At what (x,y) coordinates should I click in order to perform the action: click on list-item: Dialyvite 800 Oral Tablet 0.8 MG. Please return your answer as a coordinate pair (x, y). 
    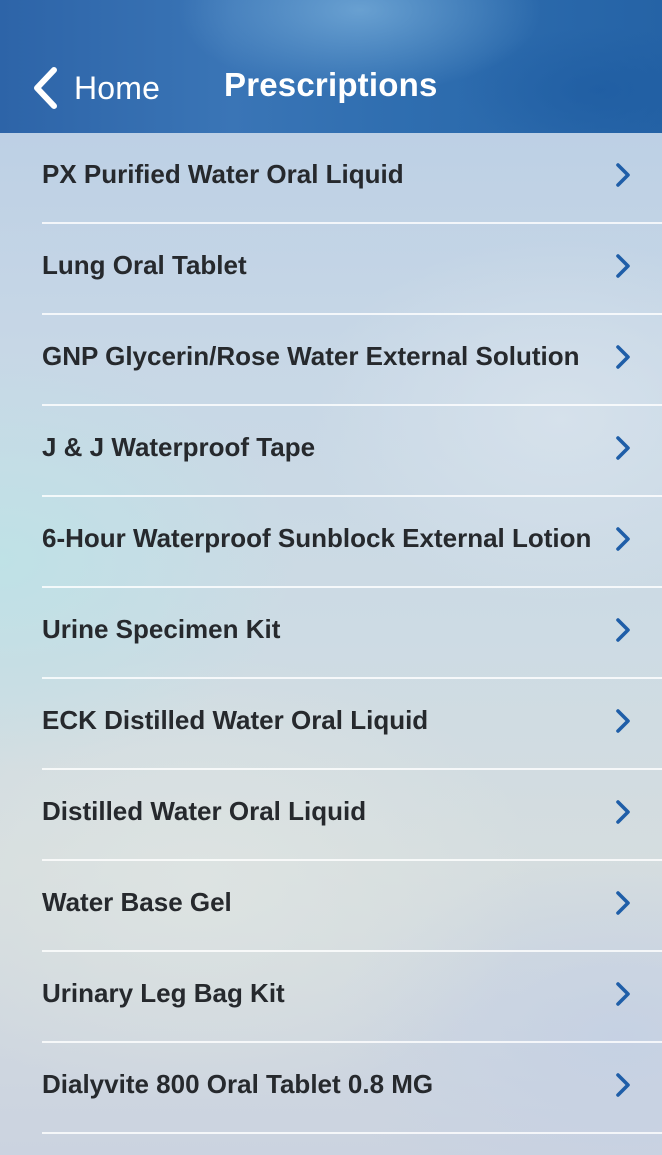
    Looking at the image, I should click on (331, 1088).